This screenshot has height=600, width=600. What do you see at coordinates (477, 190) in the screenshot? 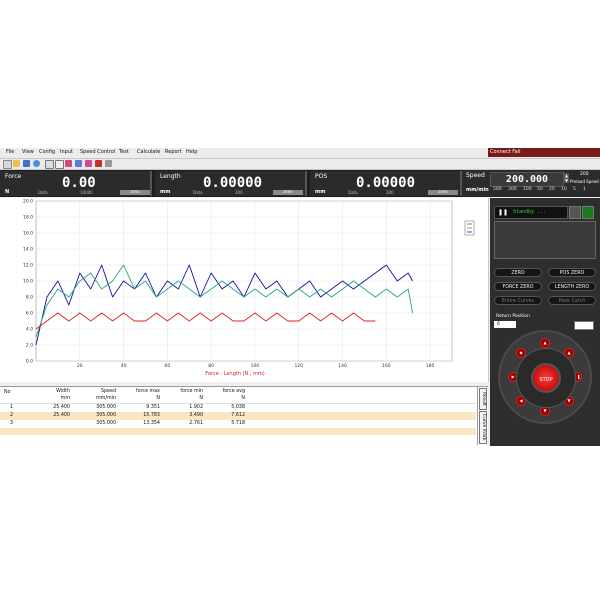
I see `speed-unit: mm/min` at bounding box center [477, 190].